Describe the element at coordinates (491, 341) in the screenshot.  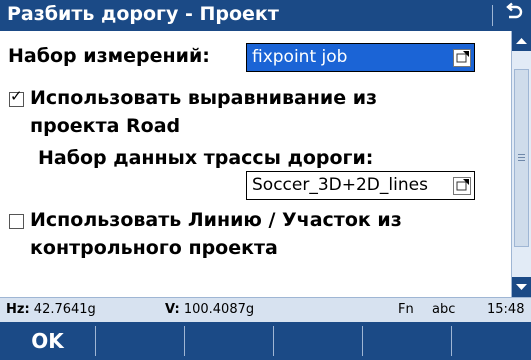
I see `softkey-f6` at that location.